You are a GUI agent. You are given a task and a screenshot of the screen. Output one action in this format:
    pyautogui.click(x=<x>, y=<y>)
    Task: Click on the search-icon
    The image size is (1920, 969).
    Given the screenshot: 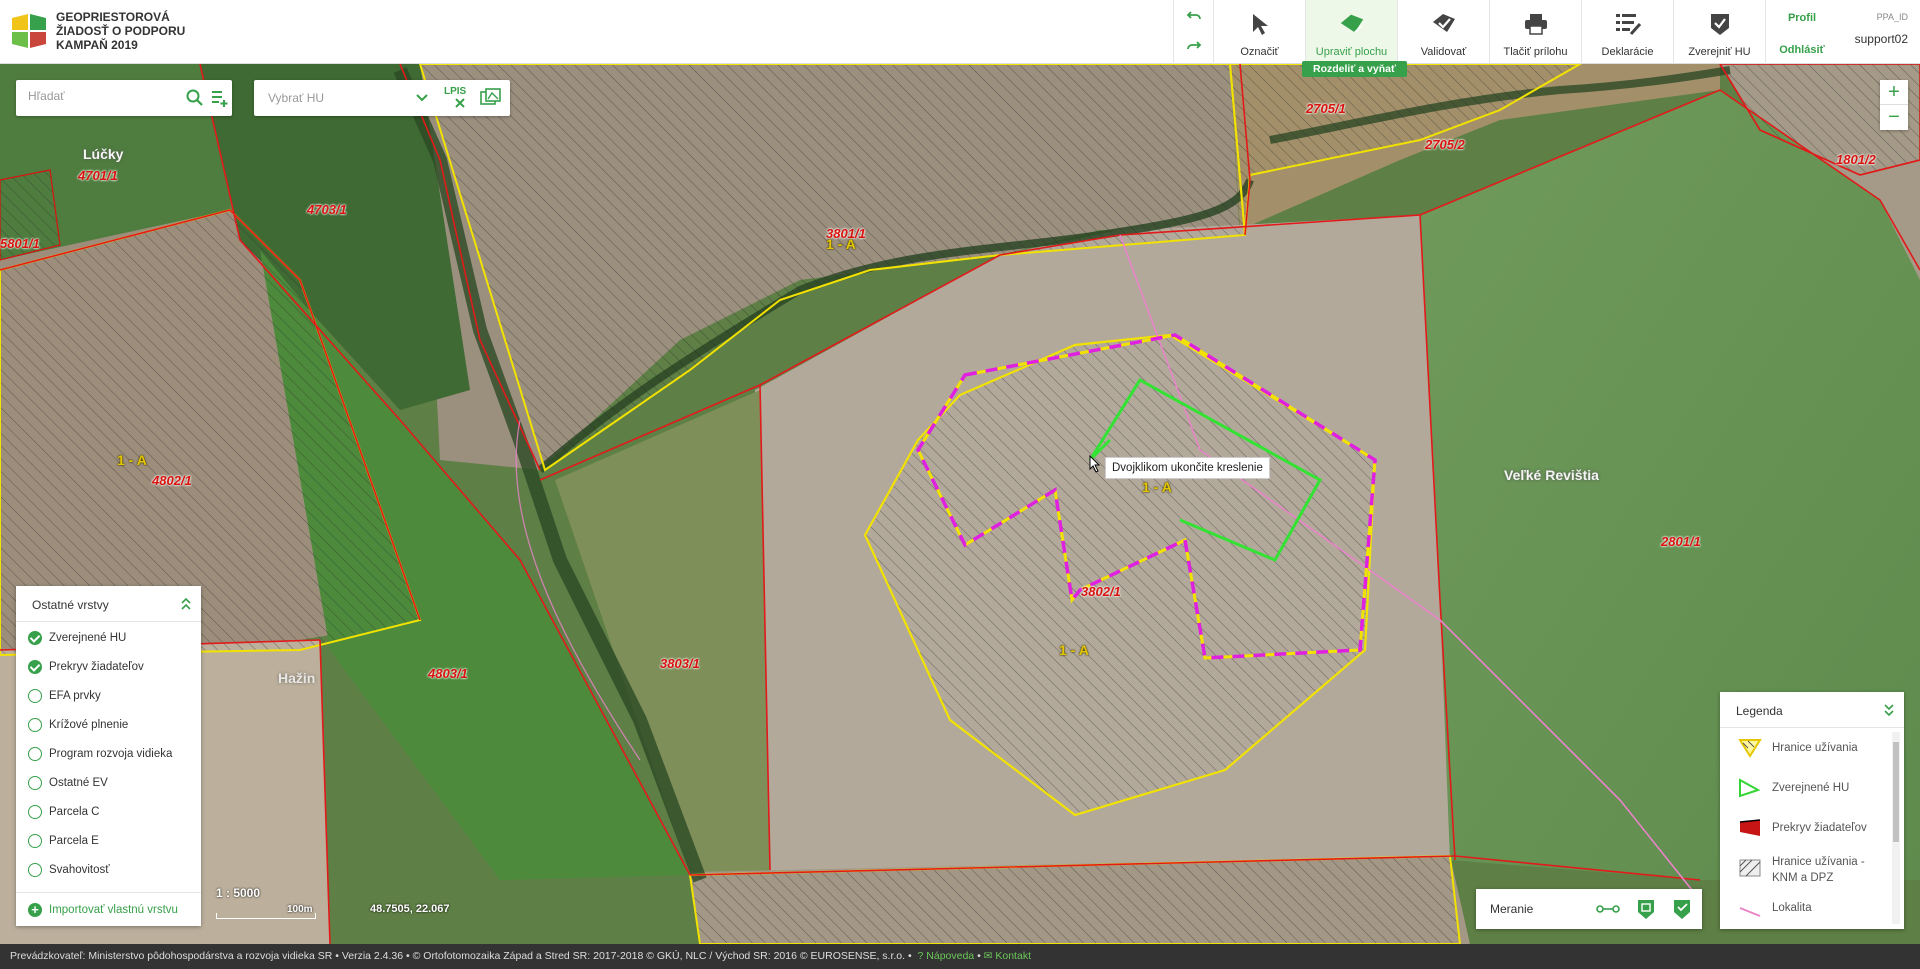 What is the action you would take?
    pyautogui.click(x=195, y=98)
    